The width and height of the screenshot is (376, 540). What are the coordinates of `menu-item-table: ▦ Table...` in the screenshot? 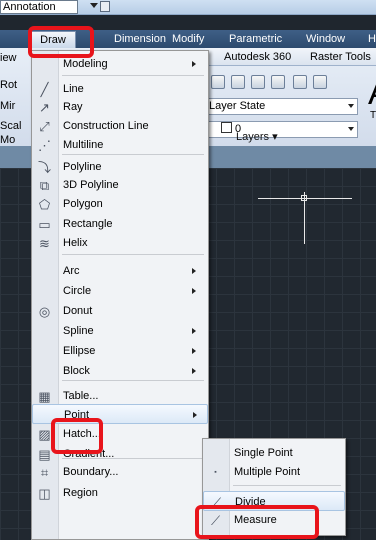 It's located at (120, 396).